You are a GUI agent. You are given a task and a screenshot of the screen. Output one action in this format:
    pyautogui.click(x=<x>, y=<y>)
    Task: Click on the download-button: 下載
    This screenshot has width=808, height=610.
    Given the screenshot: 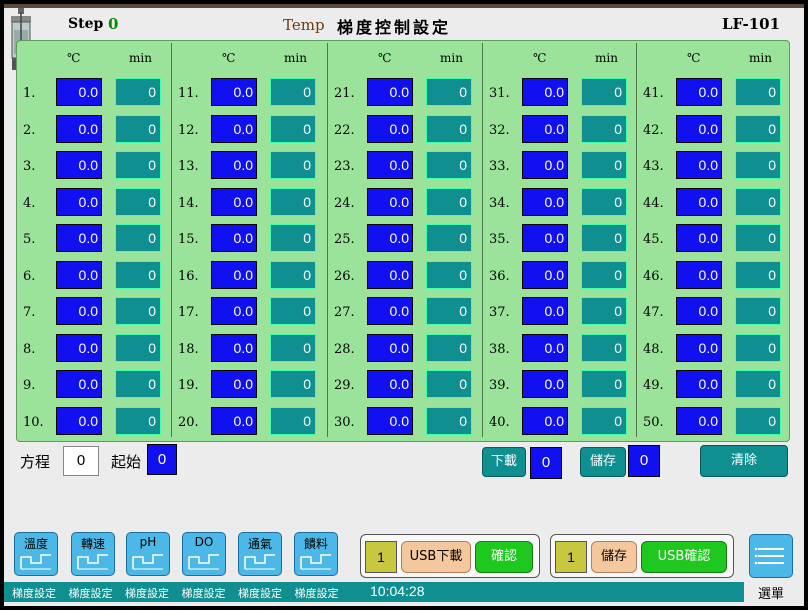 What is the action you would take?
    pyautogui.click(x=504, y=462)
    